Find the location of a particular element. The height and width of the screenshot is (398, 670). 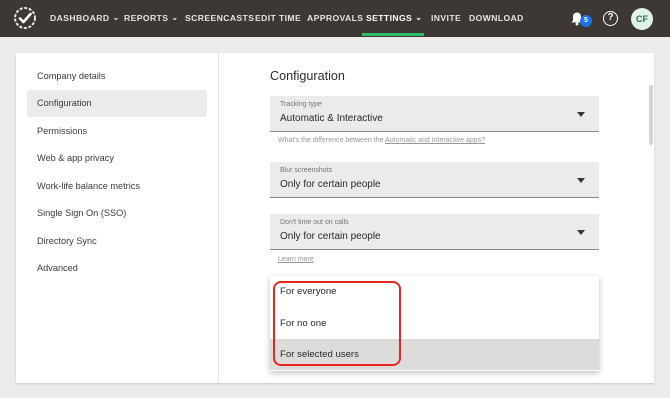

nav-edit-time: EDIT TIME is located at coordinates (278, 18).